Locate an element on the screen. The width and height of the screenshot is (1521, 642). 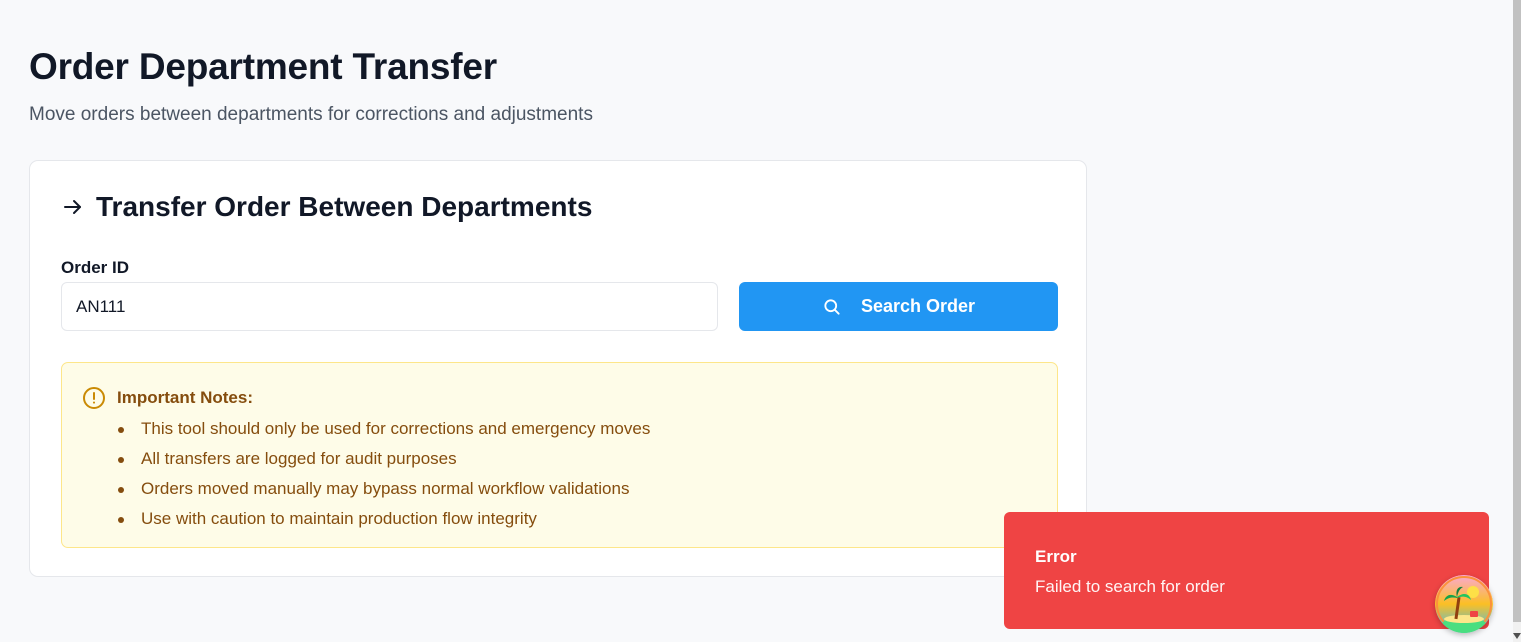
search-order-button: Search Order is located at coordinates (898, 306).